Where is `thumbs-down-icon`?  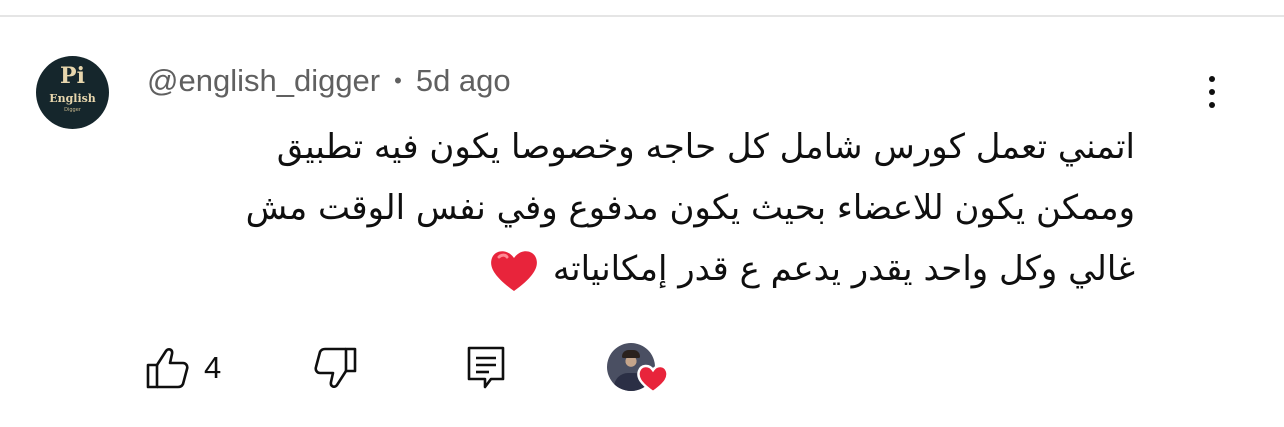
thumbs-down-icon is located at coordinates (335, 367).